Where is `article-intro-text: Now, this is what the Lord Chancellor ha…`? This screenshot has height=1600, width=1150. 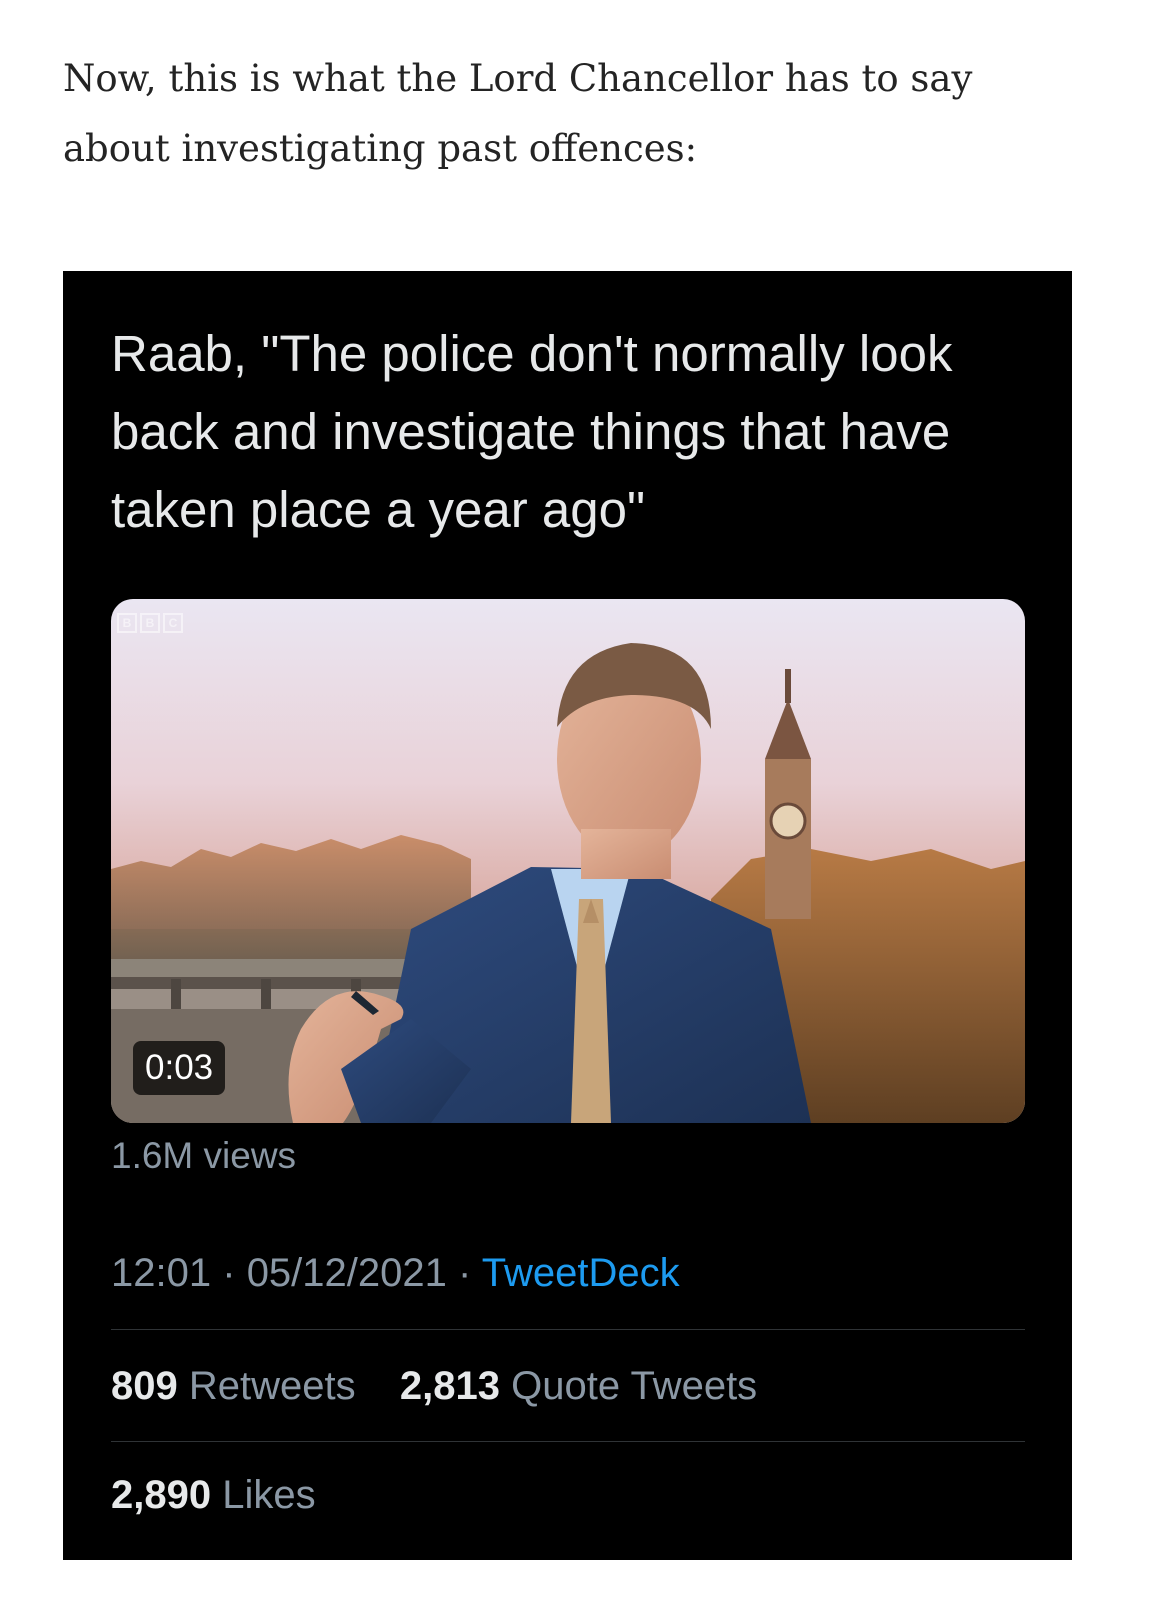 article-intro-text: Now, this is what the Lord Chancellor ha… is located at coordinates (518, 113).